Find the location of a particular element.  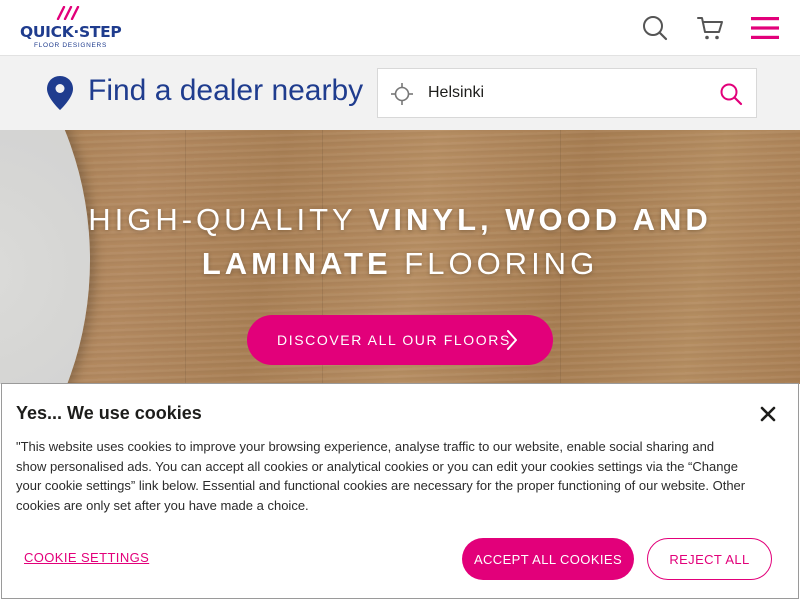

discover-floors-button: DISCOVER ALL OUR FLOORS is located at coordinates (400, 340).